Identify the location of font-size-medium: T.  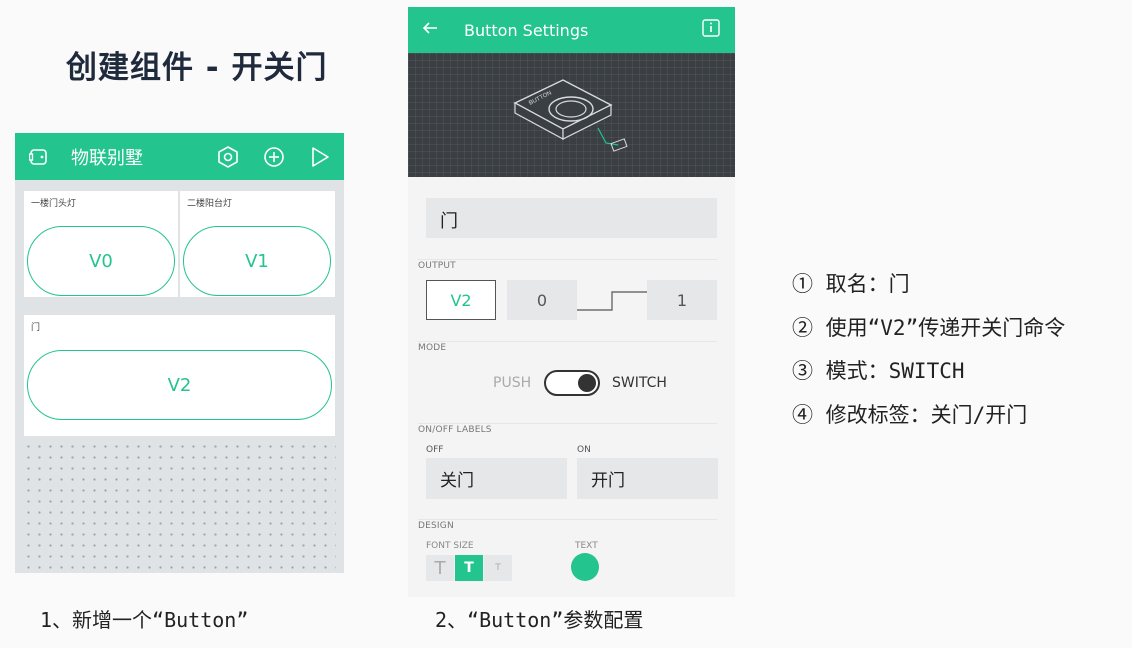
(469, 568).